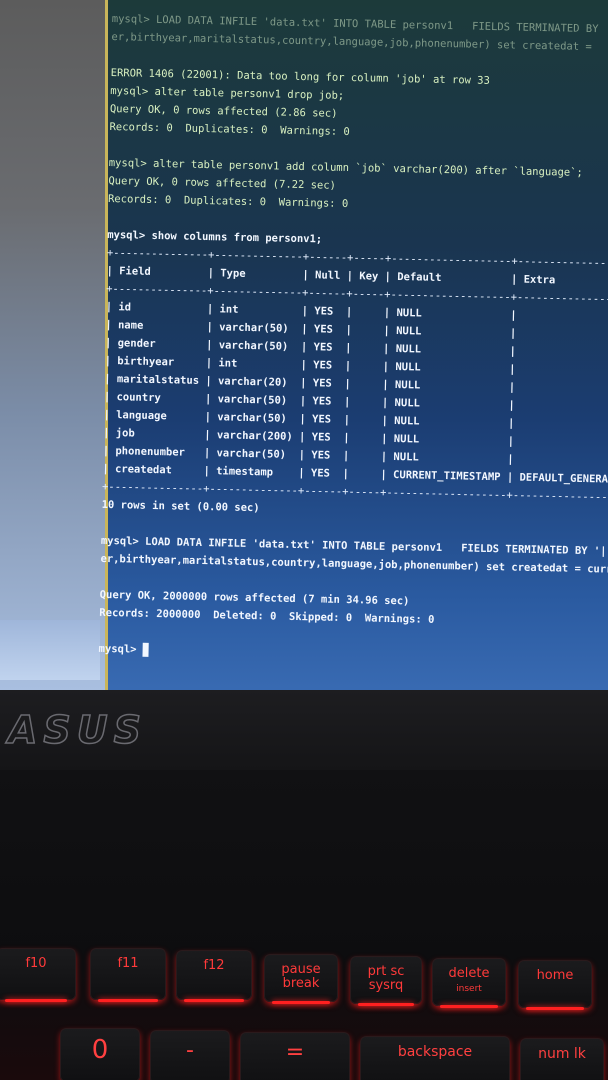 The height and width of the screenshot is (1080, 608). I want to click on key-f11: f11, so click(128, 975).